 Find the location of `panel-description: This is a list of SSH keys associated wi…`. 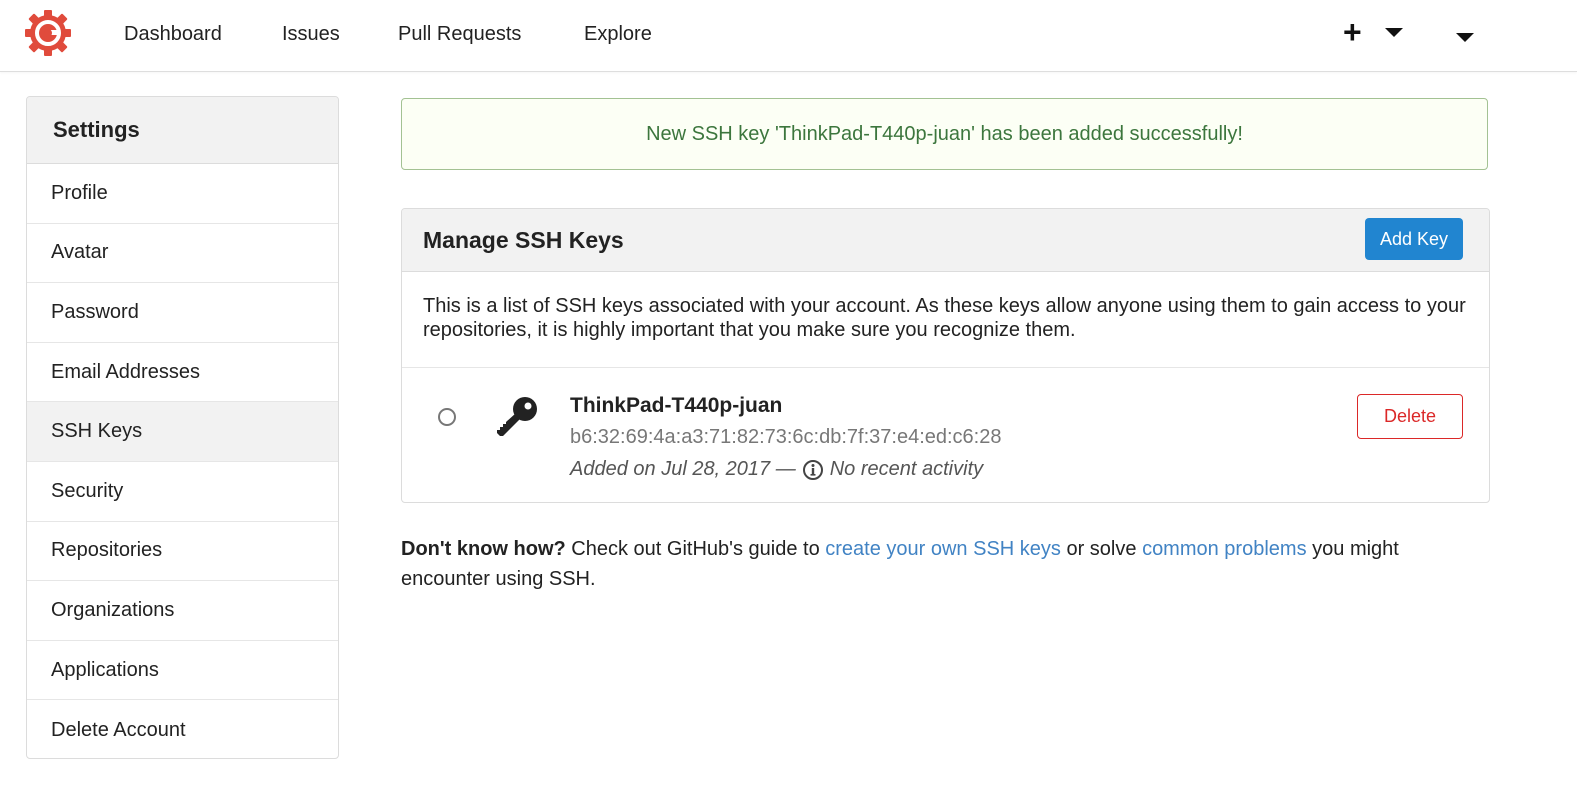

panel-description: This is a list of SSH keys associated wi… is located at coordinates (945, 320).